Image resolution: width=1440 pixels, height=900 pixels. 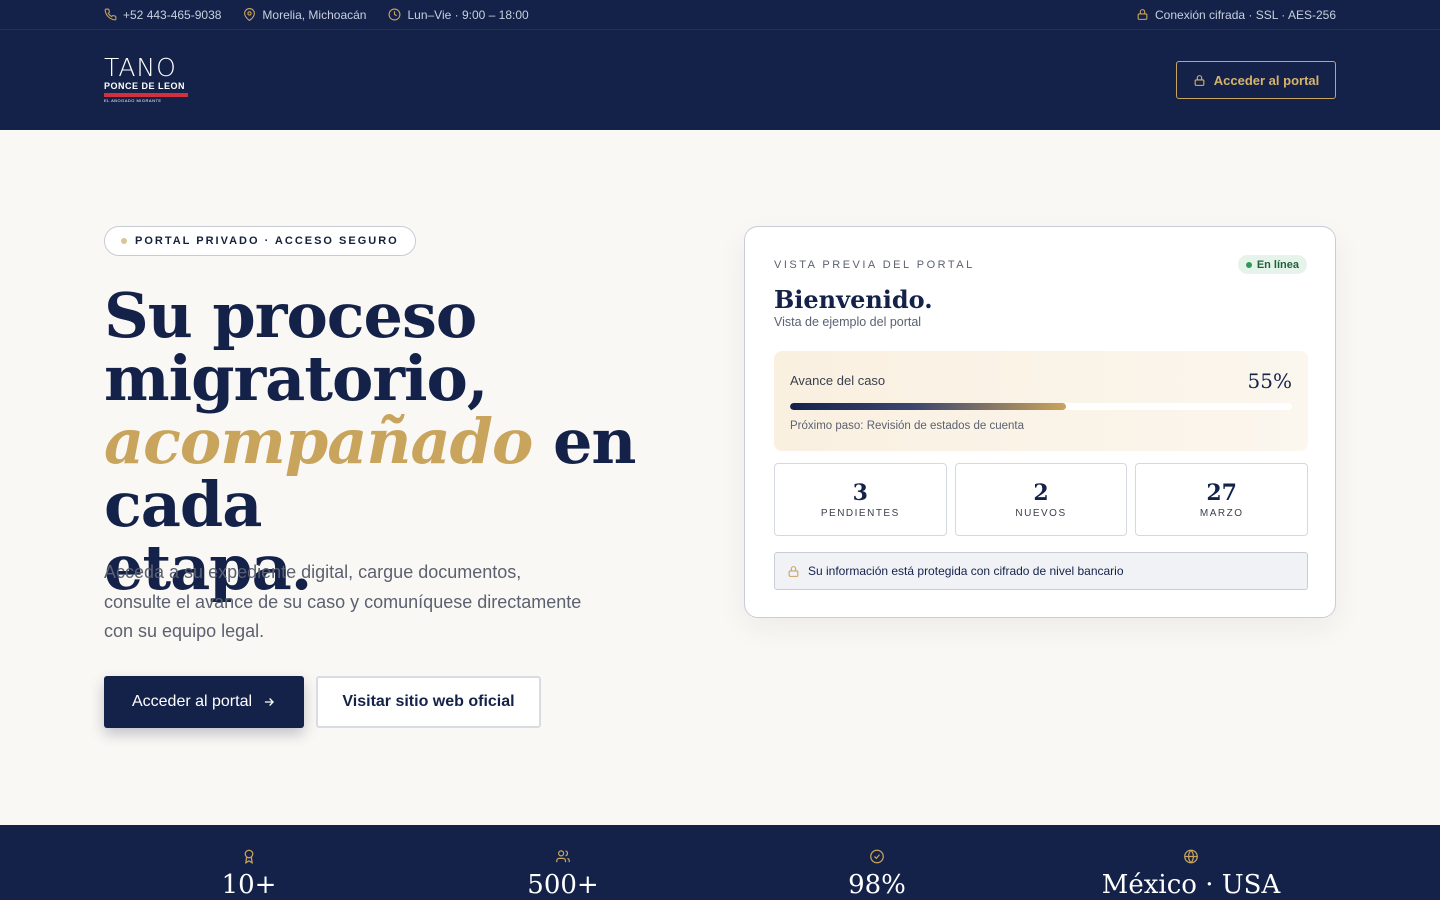 What do you see at coordinates (1245, 14) in the screenshot?
I see `security-text: Conexión cifrada · SSL · AES-256` at bounding box center [1245, 14].